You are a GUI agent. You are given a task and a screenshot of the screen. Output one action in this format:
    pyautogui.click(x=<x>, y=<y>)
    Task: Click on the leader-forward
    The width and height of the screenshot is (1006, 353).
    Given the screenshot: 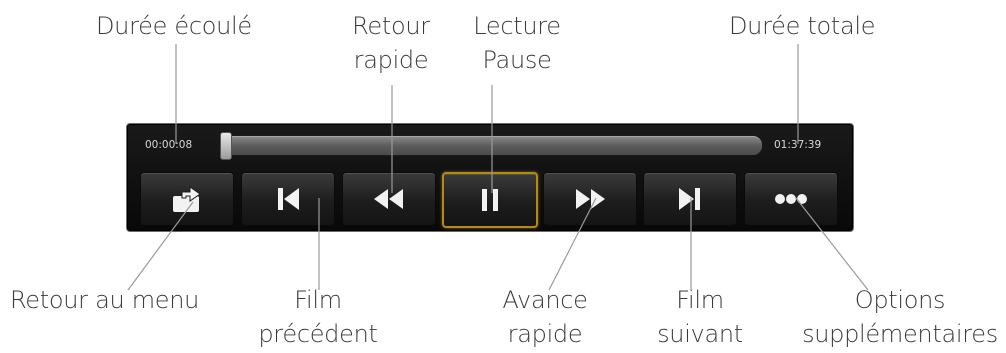 What is the action you would take?
    pyautogui.click(x=572, y=244)
    